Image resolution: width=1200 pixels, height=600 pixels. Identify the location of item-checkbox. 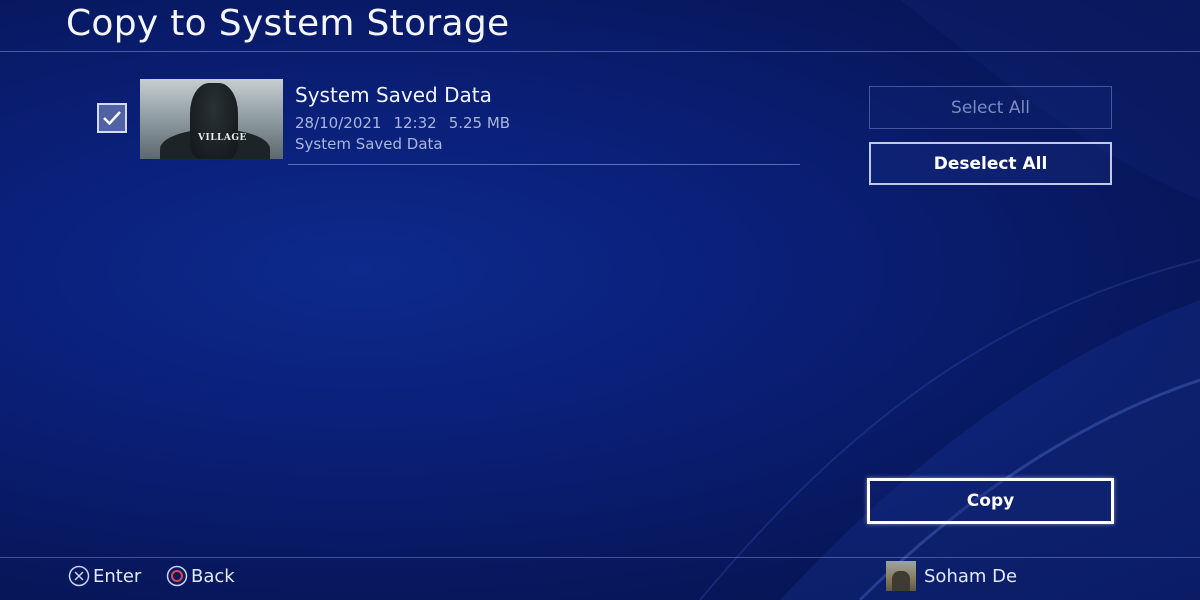
(112, 118).